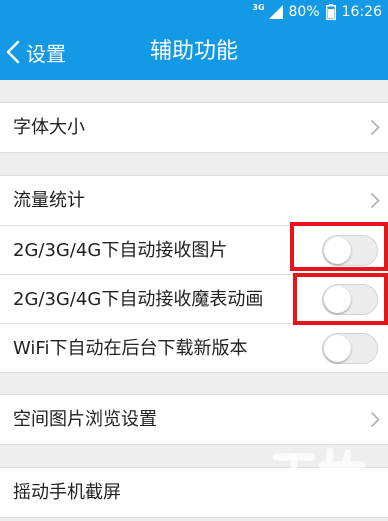 Image resolution: width=388 pixels, height=521 pixels. I want to click on battery-percent: 80%, so click(304, 12).